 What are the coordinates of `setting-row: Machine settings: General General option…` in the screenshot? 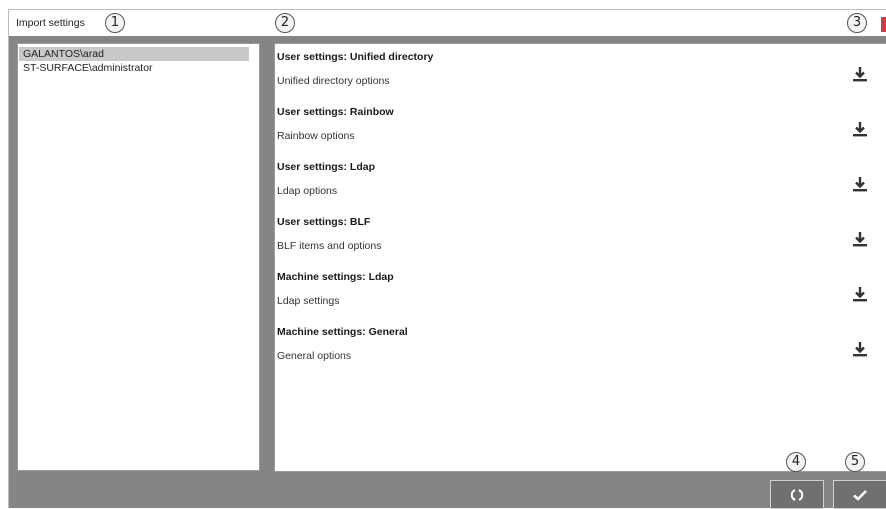 It's located at (580, 346).